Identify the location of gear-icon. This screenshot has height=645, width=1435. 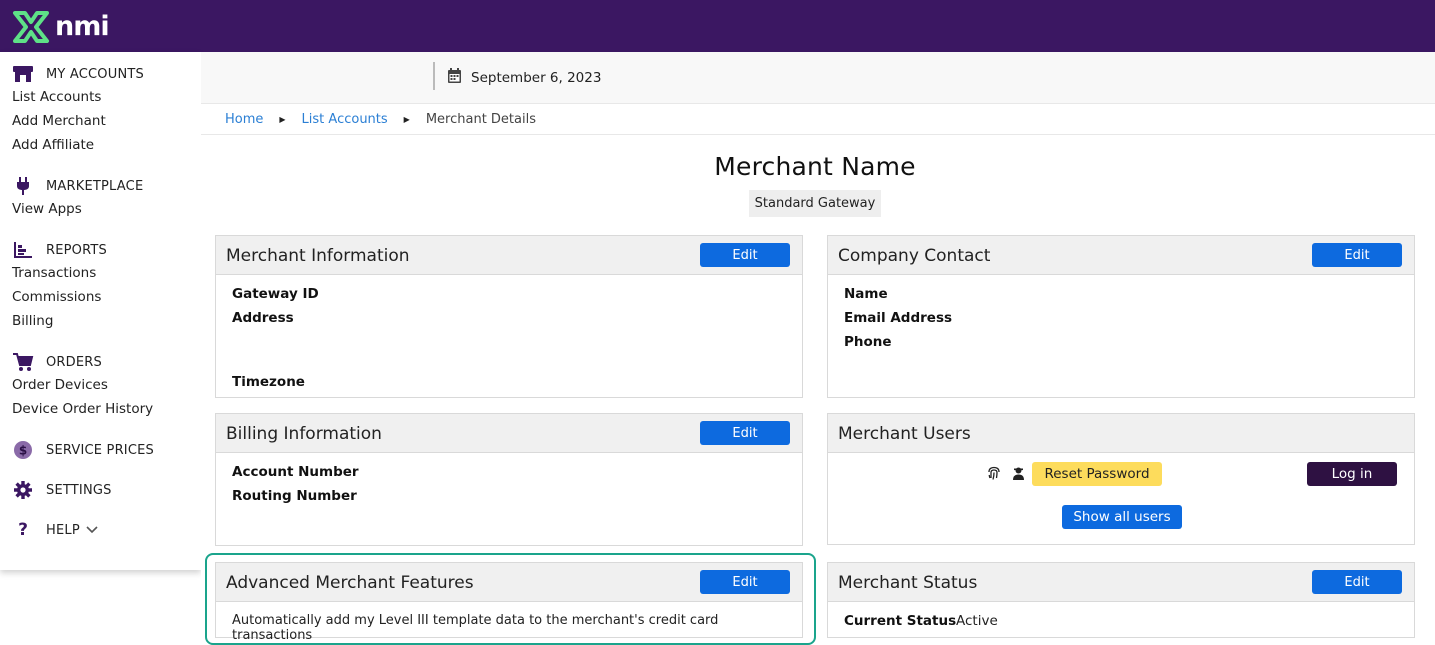
(23, 490).